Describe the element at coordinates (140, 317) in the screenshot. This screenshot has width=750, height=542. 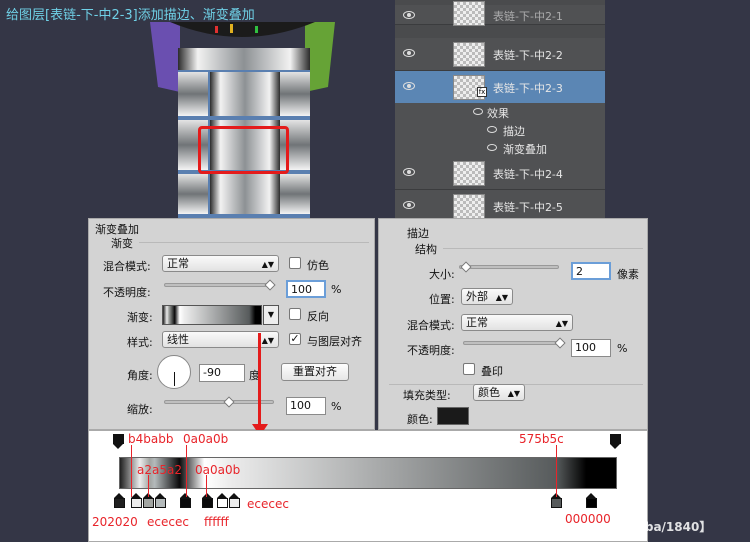
I see `gradient-label: 渐变:` at that location.